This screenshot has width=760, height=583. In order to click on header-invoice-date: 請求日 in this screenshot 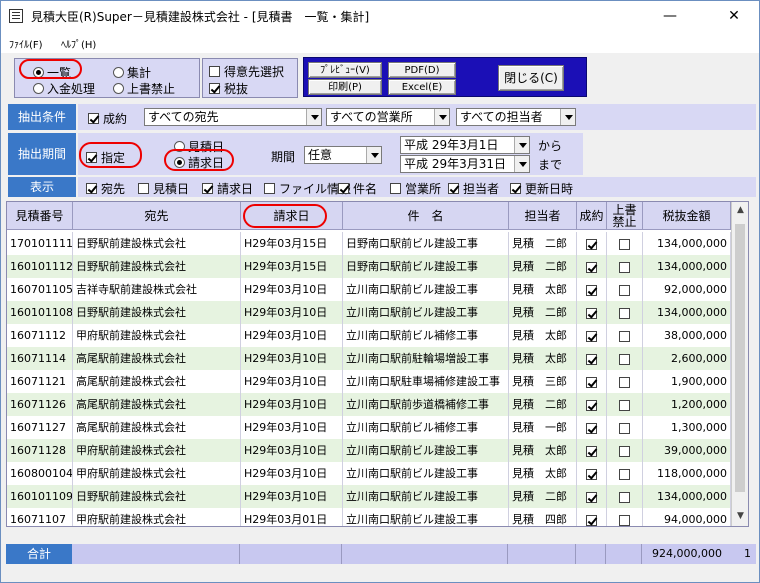, I will do `click(292, 216)`.